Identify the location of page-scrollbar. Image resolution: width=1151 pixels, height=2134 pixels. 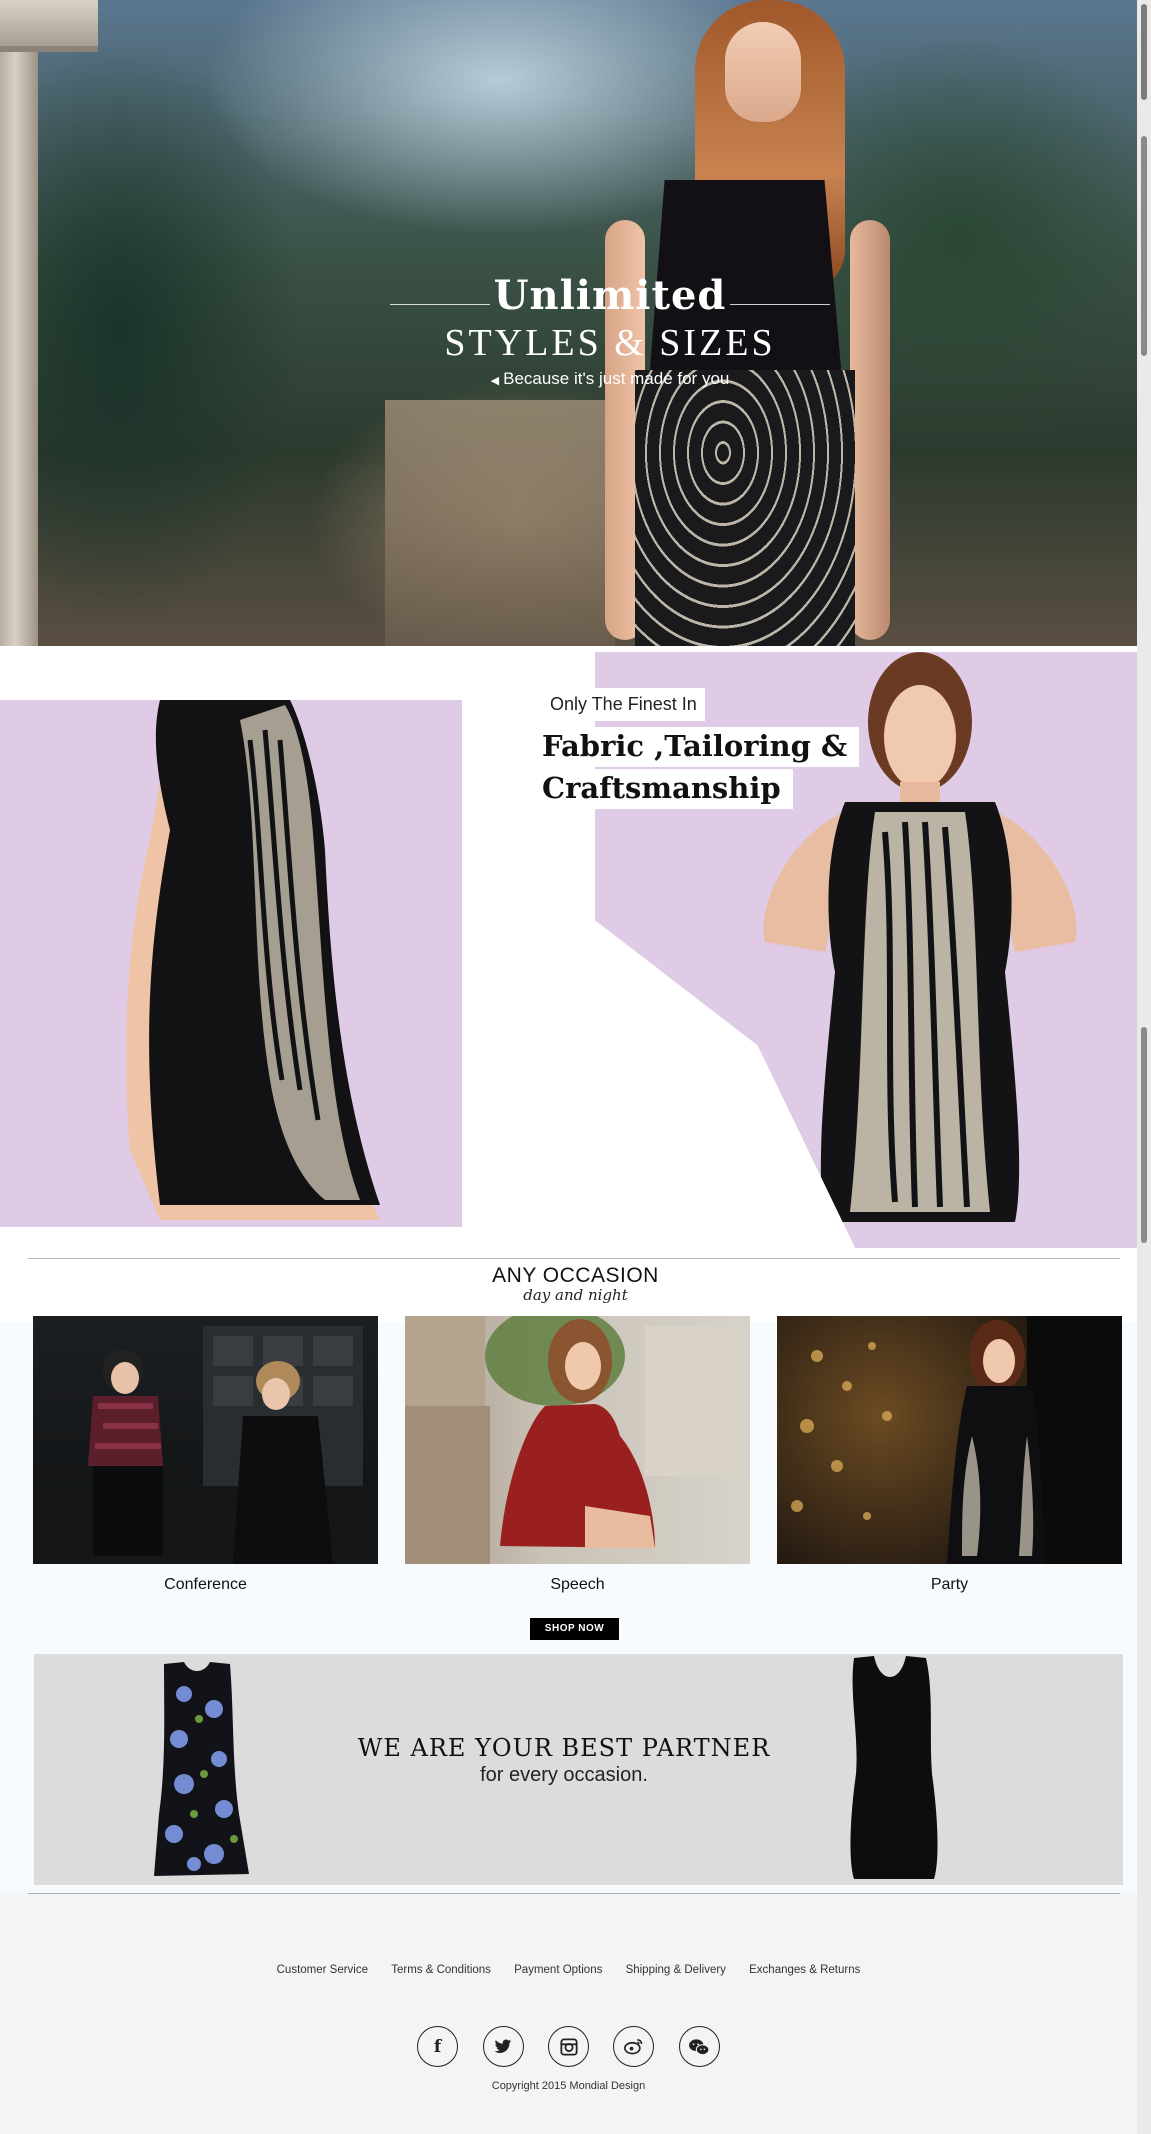
(1144, 1067).